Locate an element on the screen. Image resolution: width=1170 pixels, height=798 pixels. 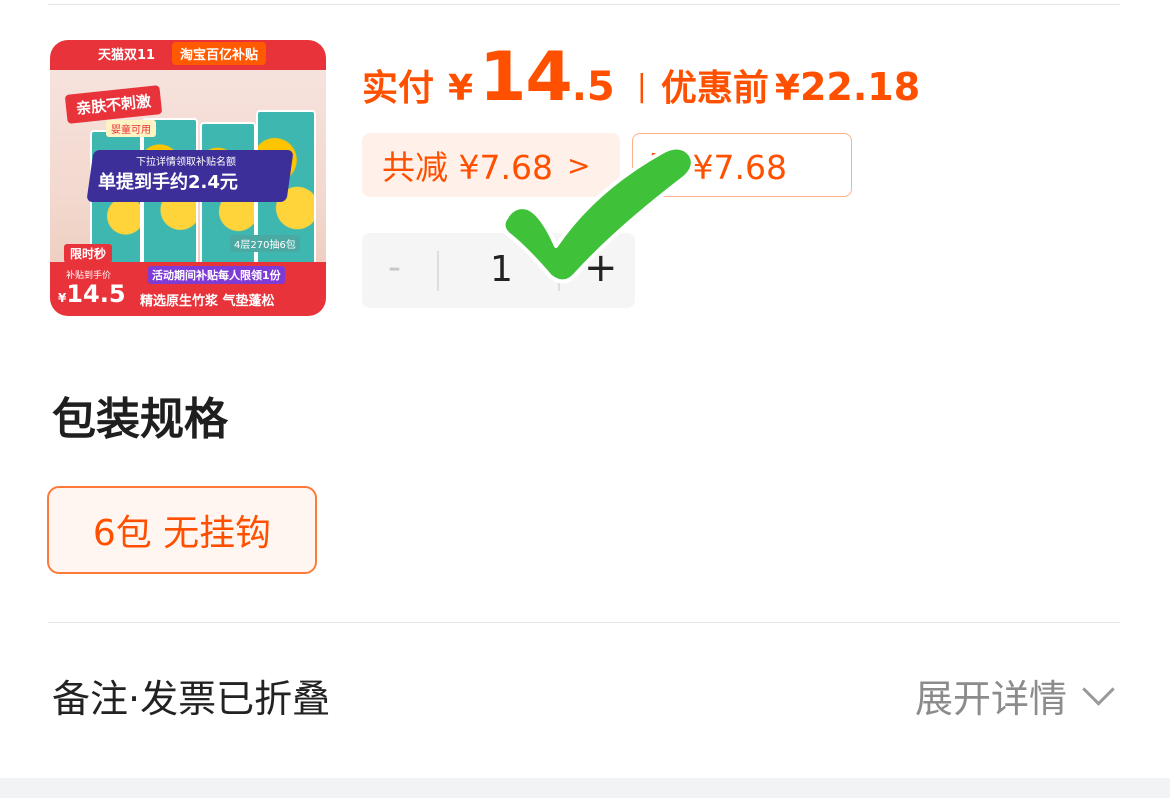
chevron-right-icon: > is located at coordinates (578, 165).